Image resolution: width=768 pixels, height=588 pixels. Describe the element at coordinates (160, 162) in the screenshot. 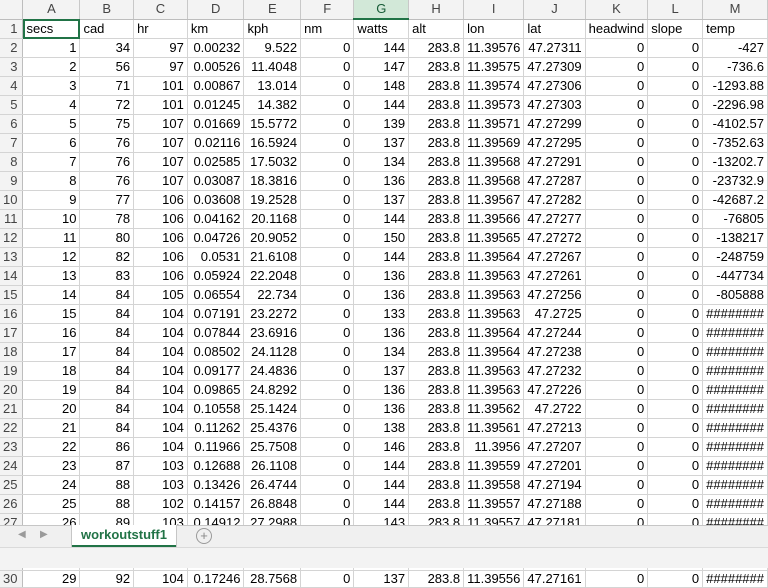

I see `data-cell: 107` at that location.